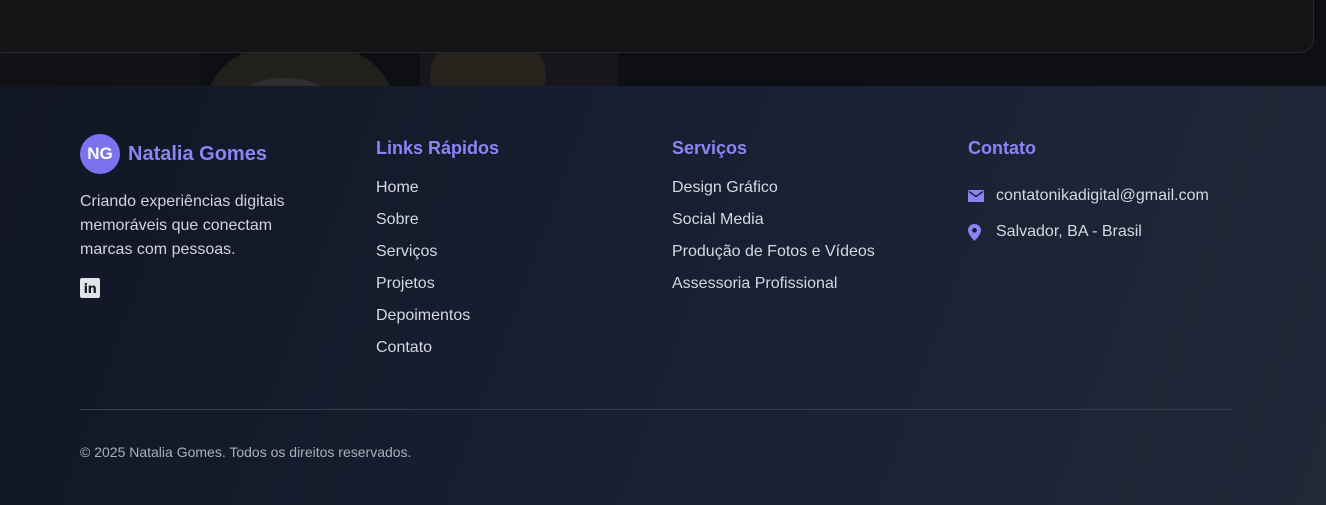 The height and width of the screenshot is (505, 1326). I want to click on footer-link-servicos: Serviços, so click(437, 258).